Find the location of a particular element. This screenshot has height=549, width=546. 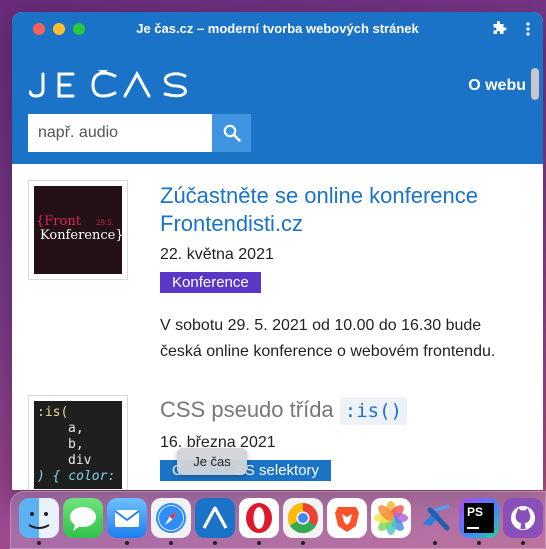

article-thumbnail: {Front 29.5. Konference} is located at coordinates (78, 230).